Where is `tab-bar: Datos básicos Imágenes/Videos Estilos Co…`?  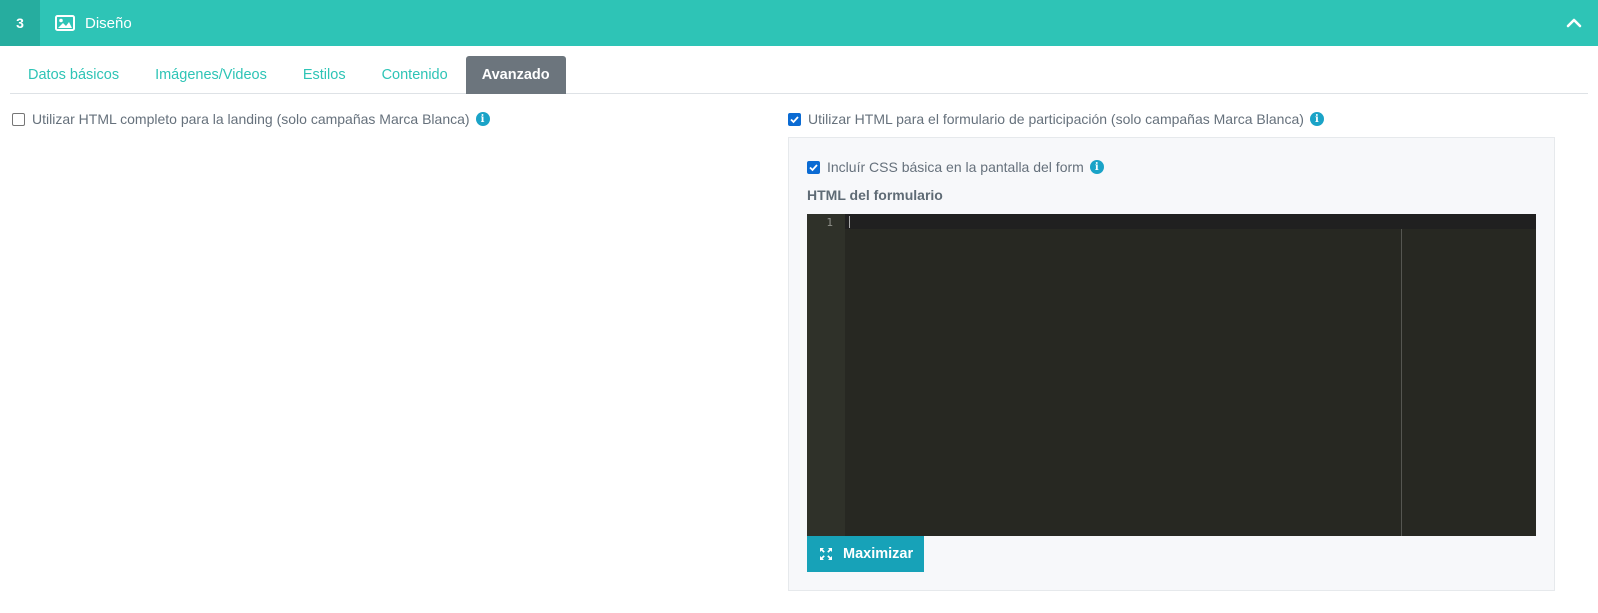
tab-bar: Datos básicos Imágenes/Videos Estilos Co… is located at coordinates (799, 75).